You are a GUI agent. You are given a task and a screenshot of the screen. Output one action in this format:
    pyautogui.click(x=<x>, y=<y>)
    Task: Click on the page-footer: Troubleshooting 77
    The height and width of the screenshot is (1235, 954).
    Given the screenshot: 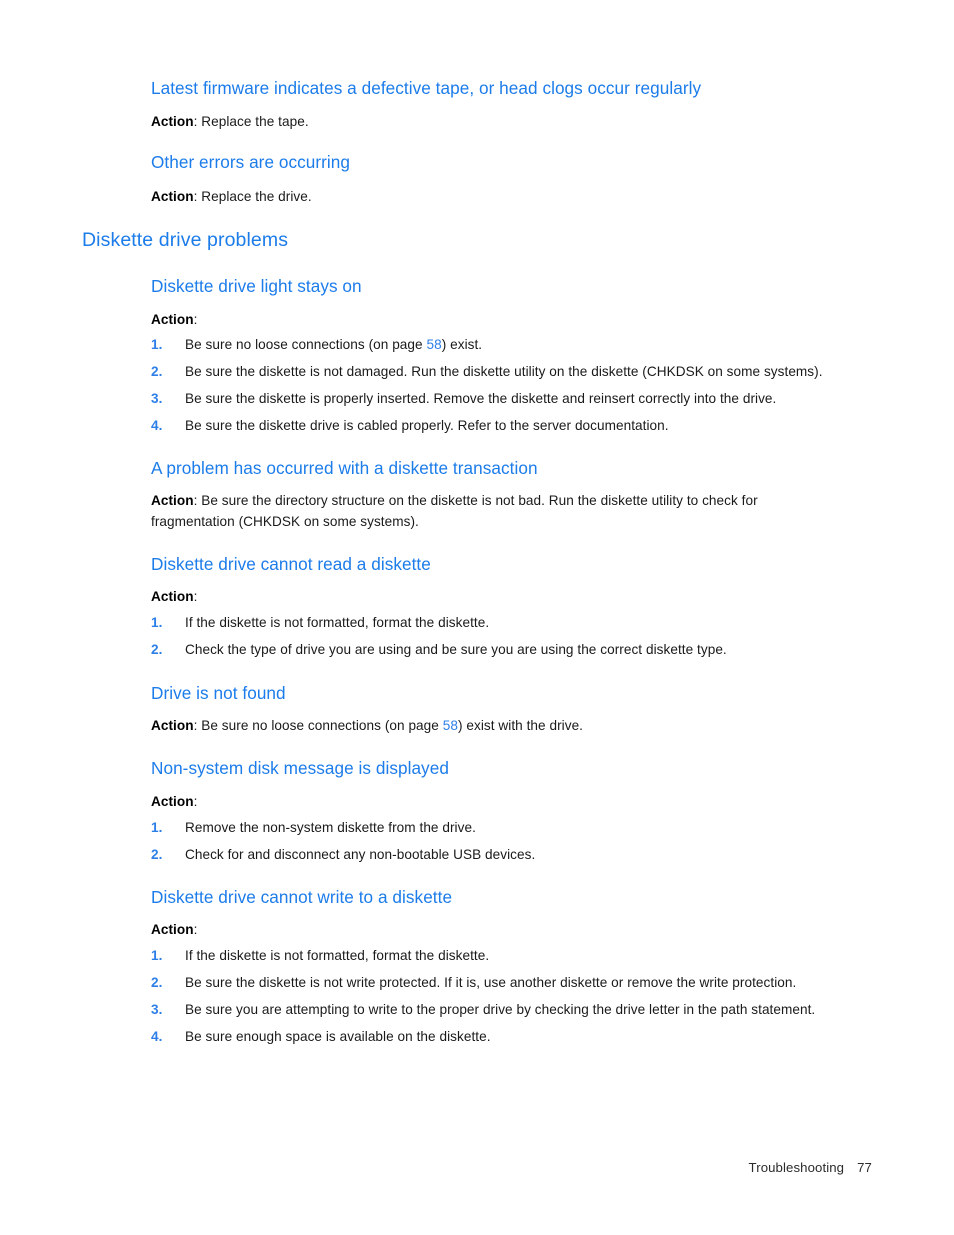 What is the action you would take?
    pyautogui.click(x=810, y=1167)
    